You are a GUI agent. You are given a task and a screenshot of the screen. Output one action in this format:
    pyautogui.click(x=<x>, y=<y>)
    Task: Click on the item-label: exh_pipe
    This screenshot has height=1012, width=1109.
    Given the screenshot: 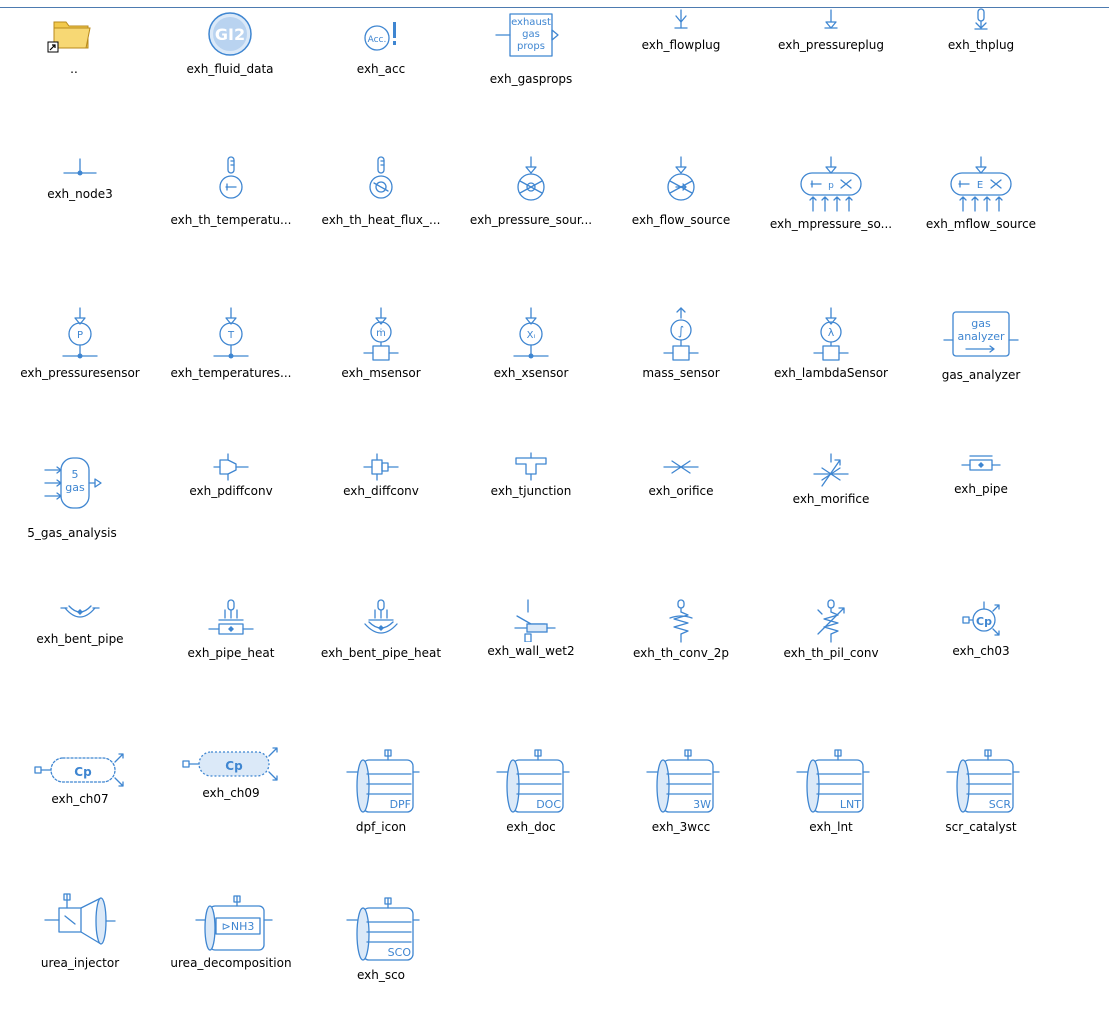 What is the action you would take?
    pyautogui.click(x=981, y=489)
    